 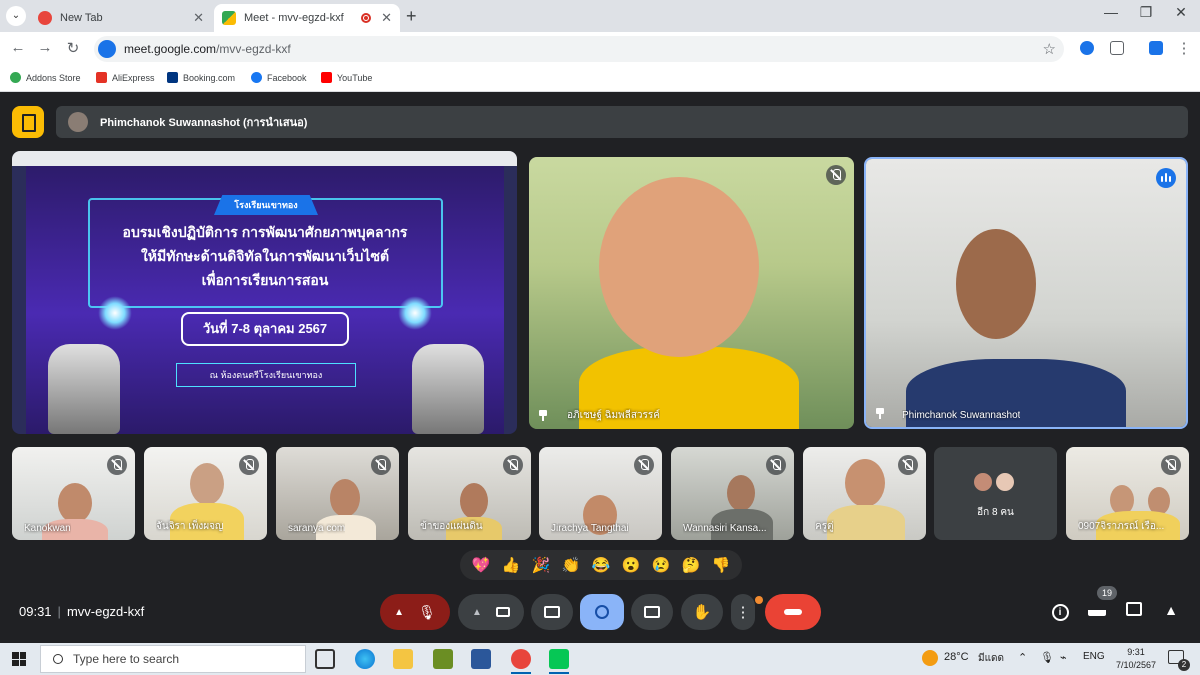 What do you see at coordinates (266, 375) in the screenshot?
I see `slide-location: ณ ห้องดนตรีโรงเรียนเขาทอง` at bounding box center [266, 375].